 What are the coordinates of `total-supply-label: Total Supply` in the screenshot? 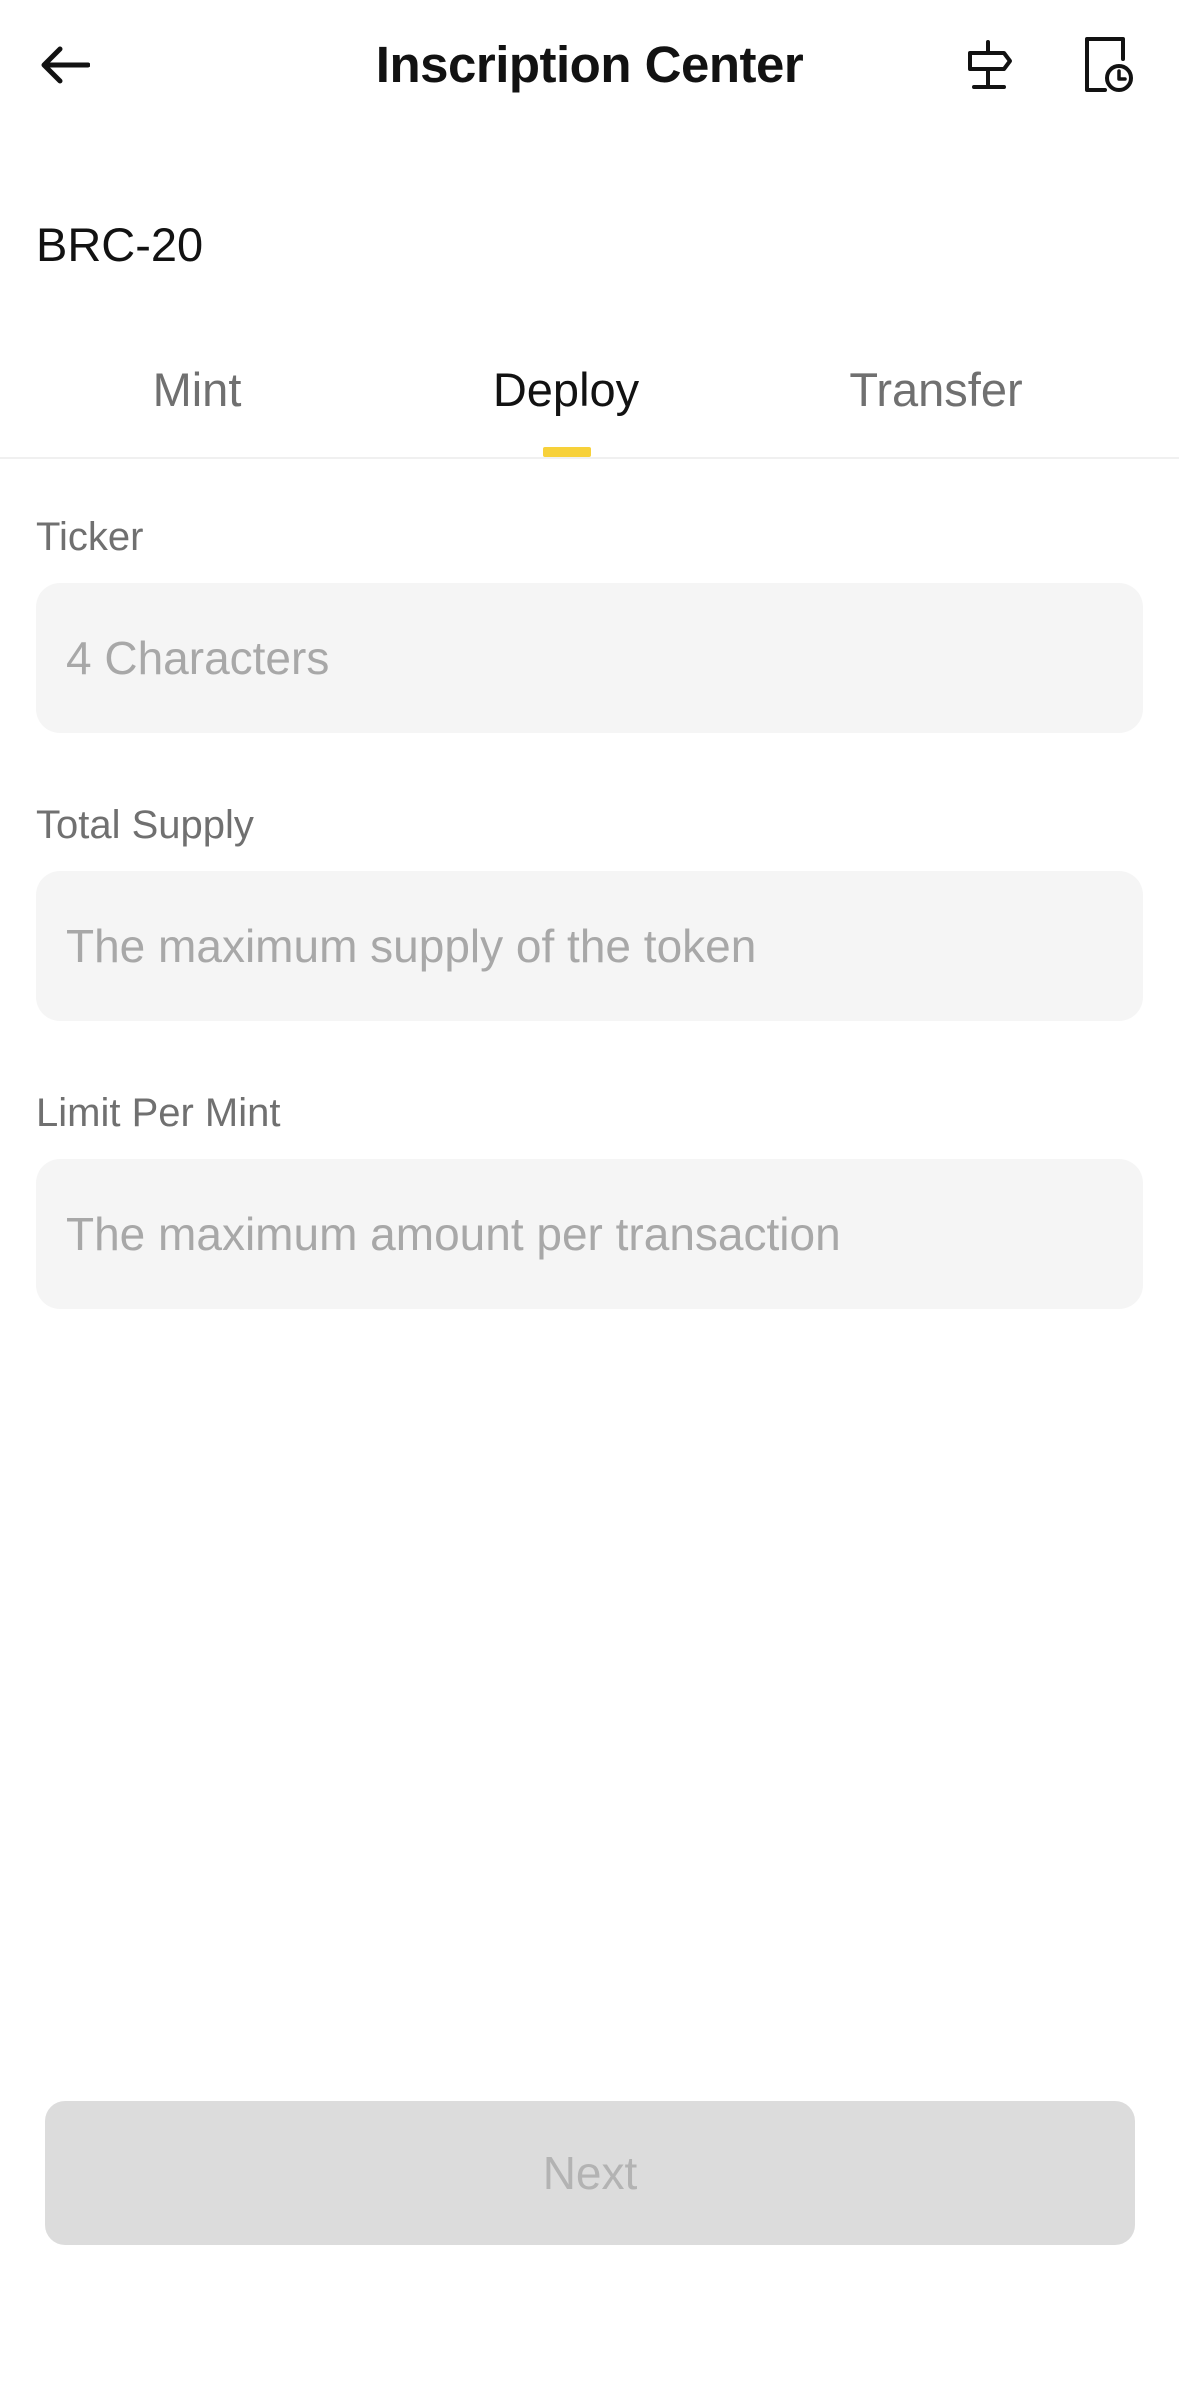 It's located at (145, 825).